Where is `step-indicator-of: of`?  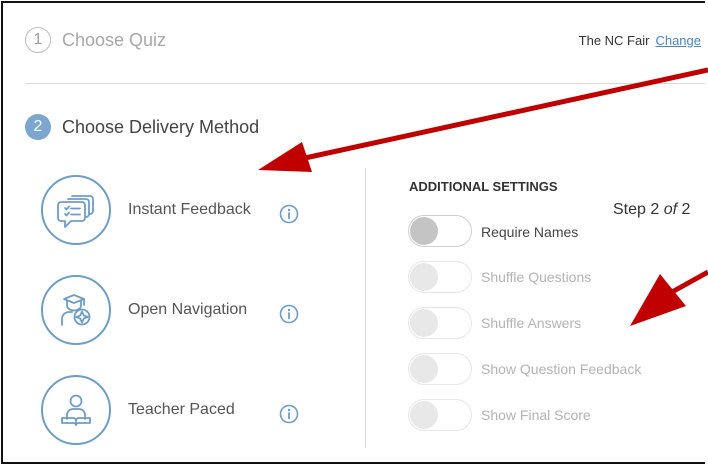
step-indicator-of: of is located at coordinates (670, 209).